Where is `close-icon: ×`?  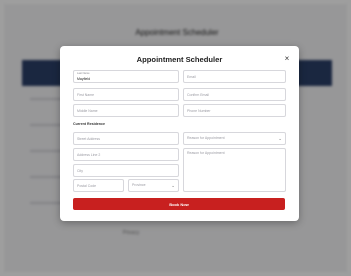
close-icon: × is located at coordinates (287, 59).